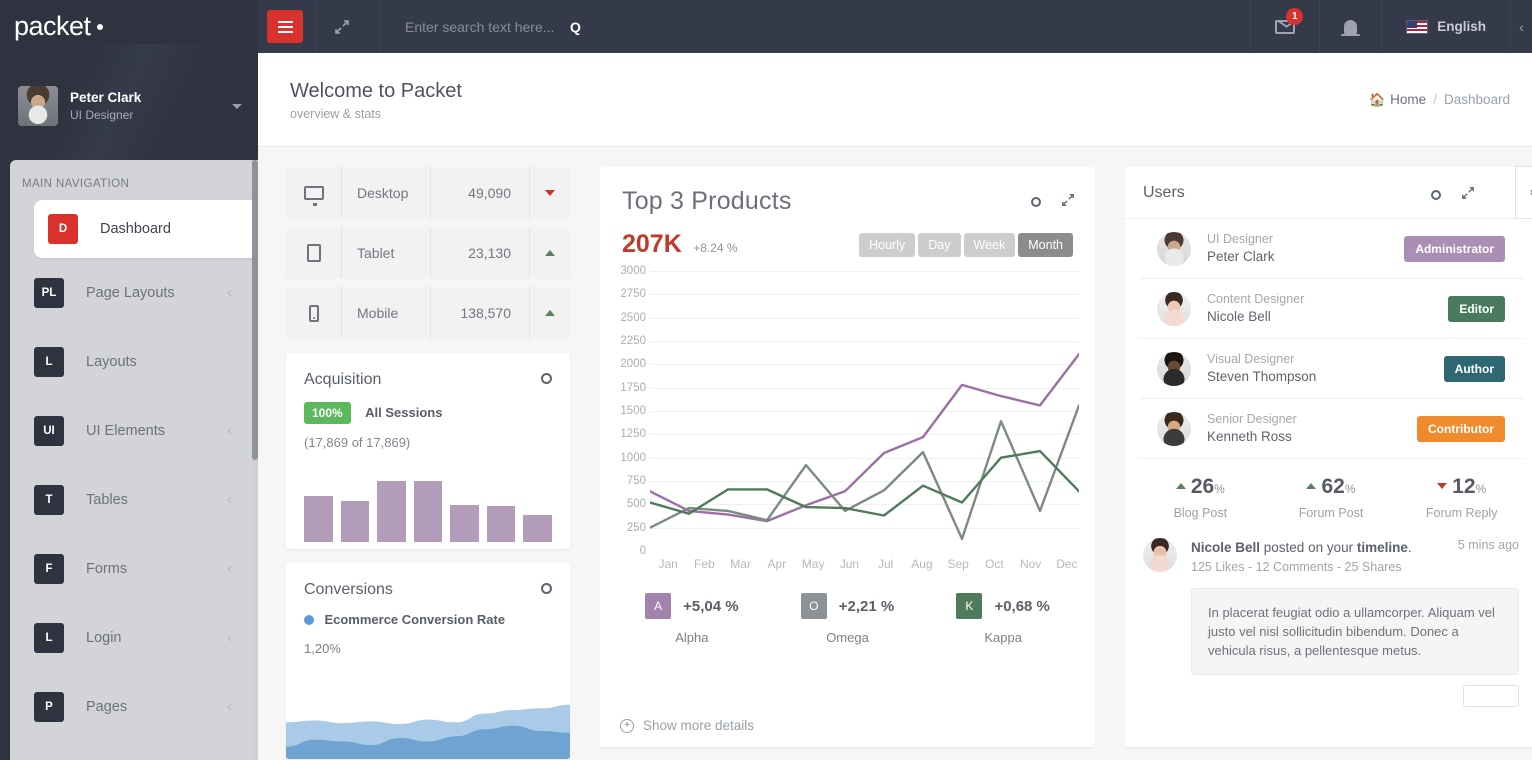  I want to click on device-stats-list: Desktop 49,090 Tablet 23,130 Mobile 138,570, so click(428, 253).